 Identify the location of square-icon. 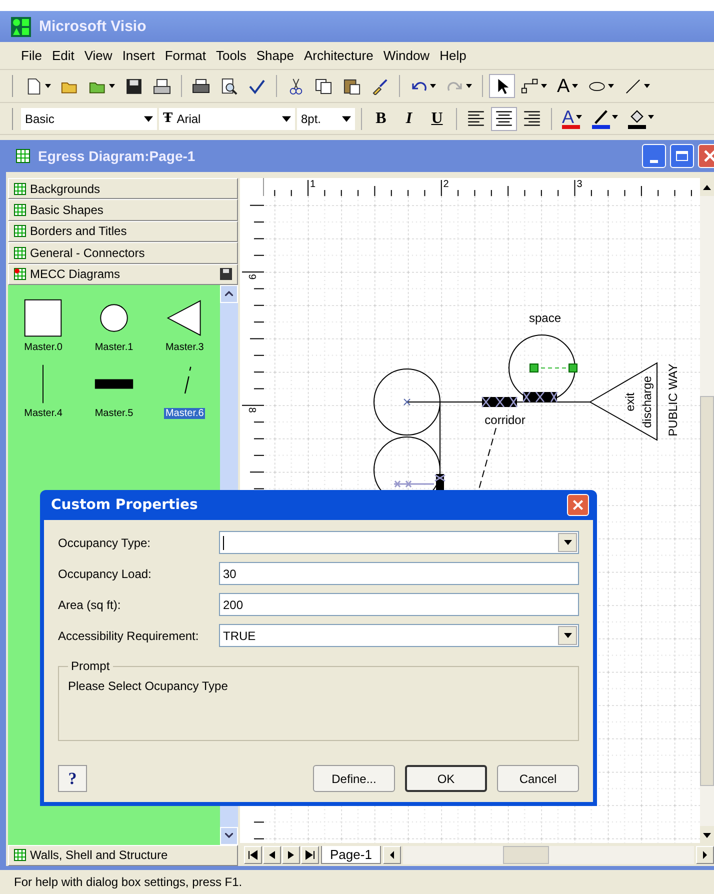
(43, 317).